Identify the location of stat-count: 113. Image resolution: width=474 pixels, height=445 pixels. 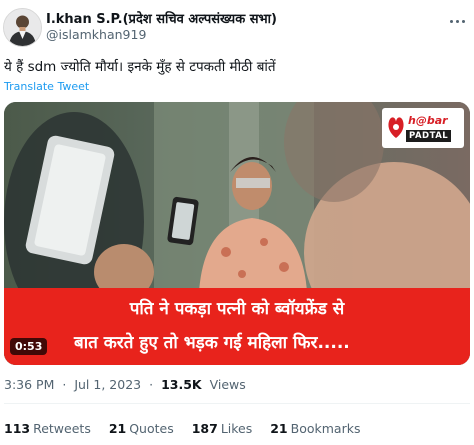
(17, 428).